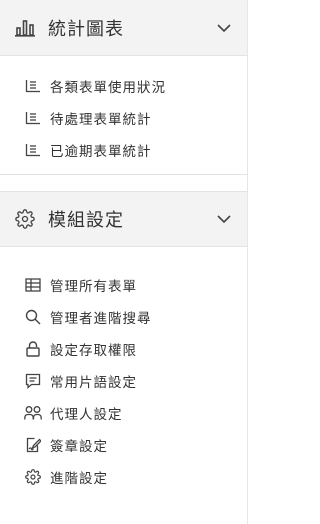  I want to click on section-title: 統計圖表, so click(86, 29).